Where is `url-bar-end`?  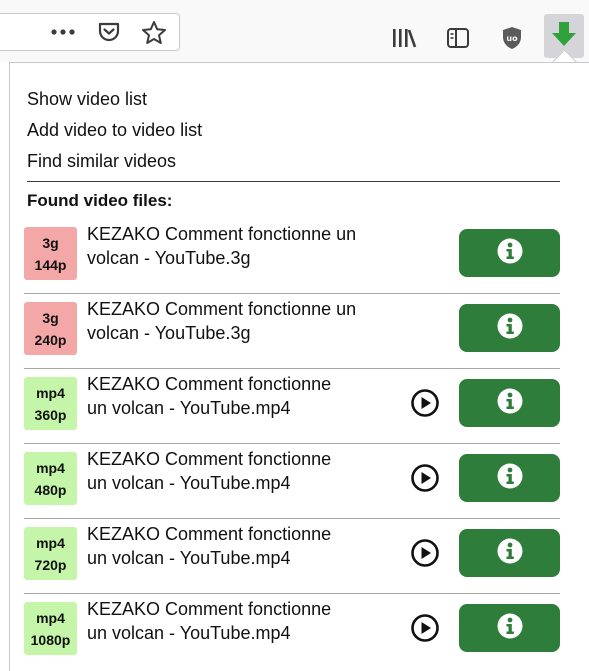
url-bar-end is located at coordinates (90, 32).